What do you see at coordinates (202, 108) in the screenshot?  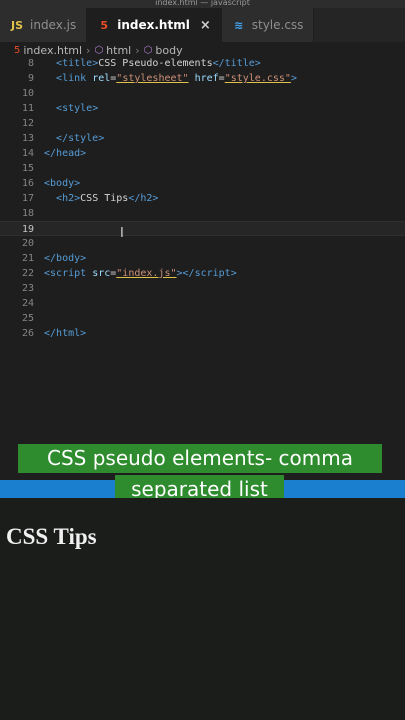 I see `code-line: 11 <style>` at bounding box center [202, 108].